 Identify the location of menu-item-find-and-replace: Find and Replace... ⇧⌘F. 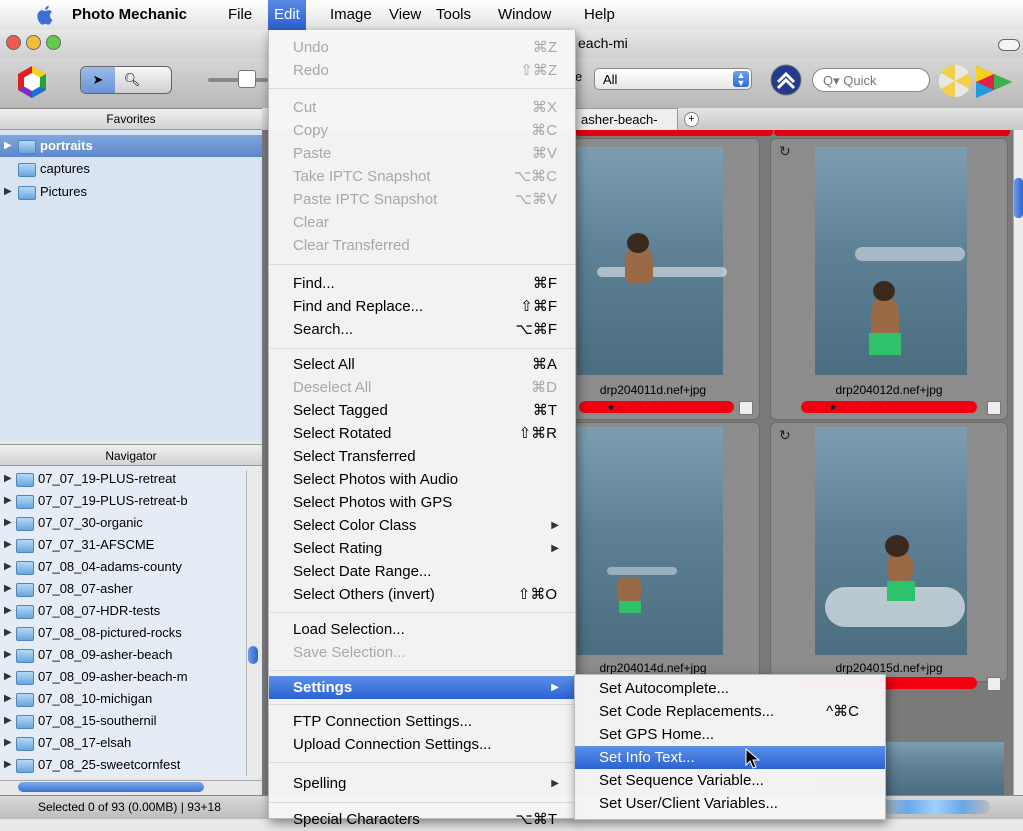
(422, 306).